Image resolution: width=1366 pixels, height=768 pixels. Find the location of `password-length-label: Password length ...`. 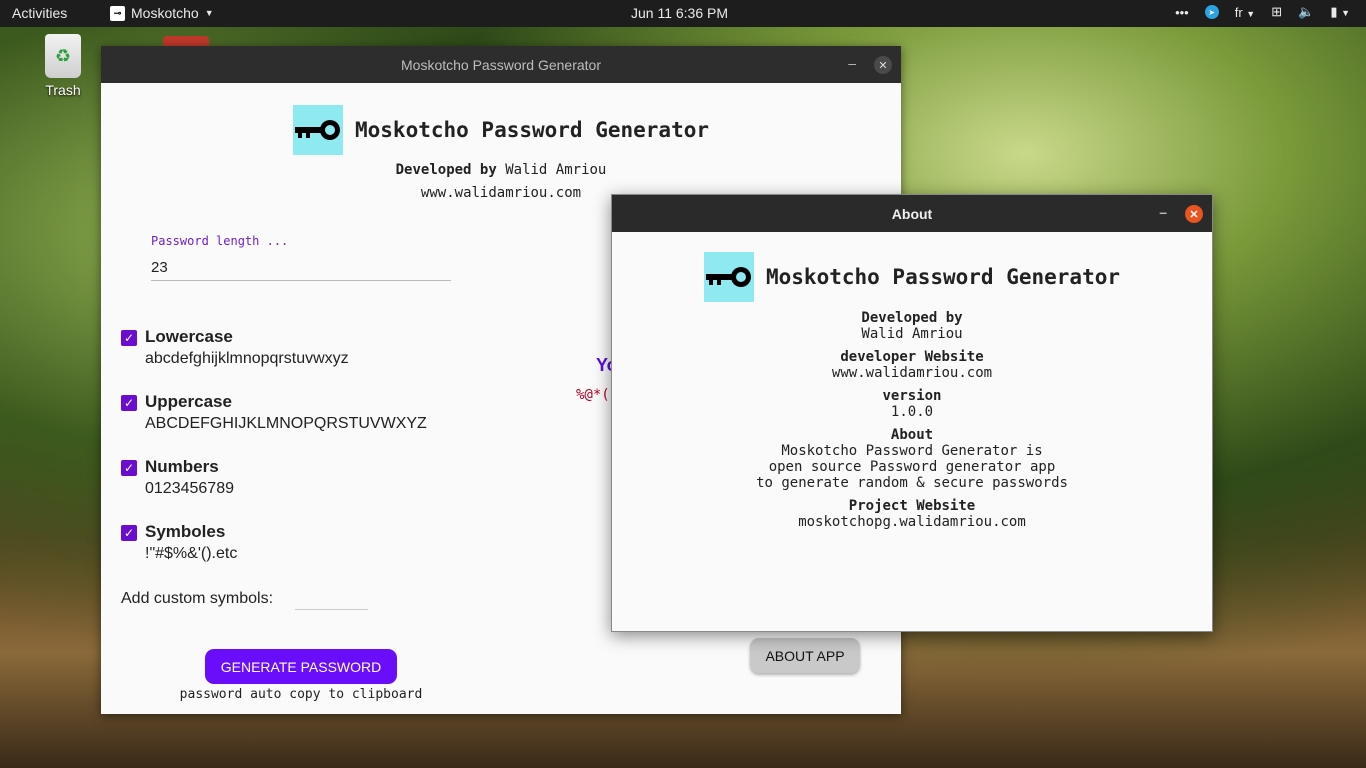

password-length-label: Password length ... is located at coordinates (220, 241).